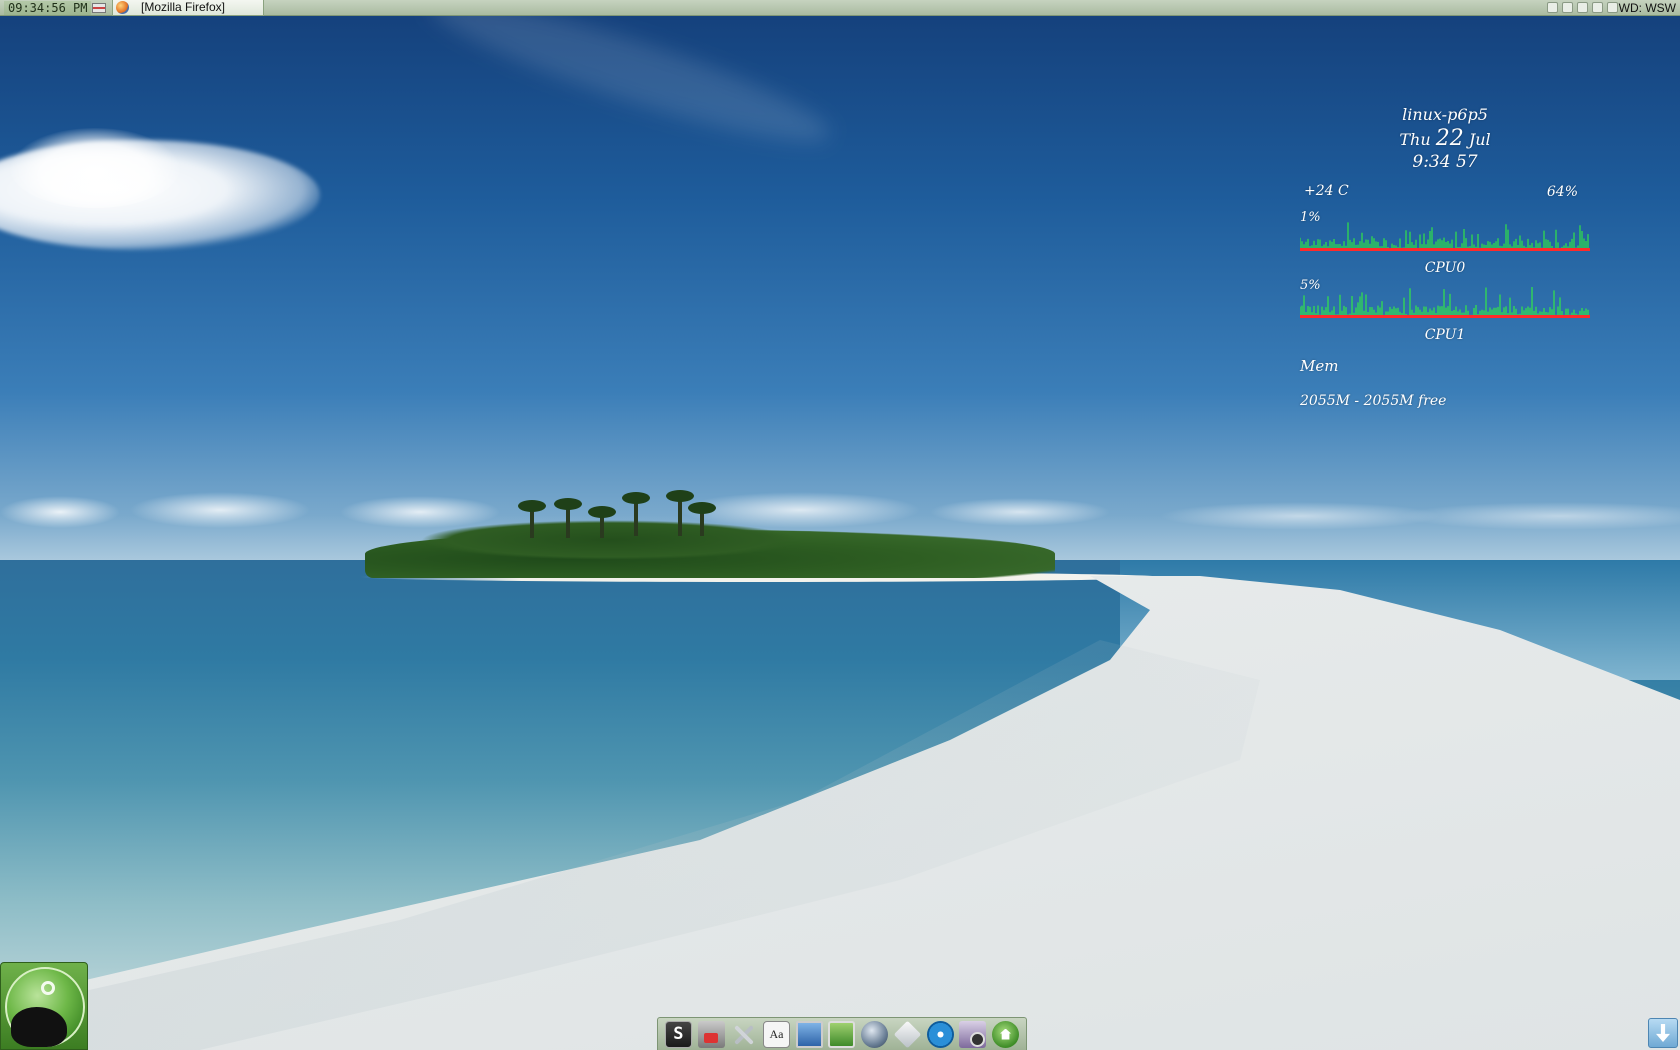  What do you see at coordinates (1445, 268) in the screenshot?
I see `cpu0-label: CPU0` at bounding box center [1445, 268].